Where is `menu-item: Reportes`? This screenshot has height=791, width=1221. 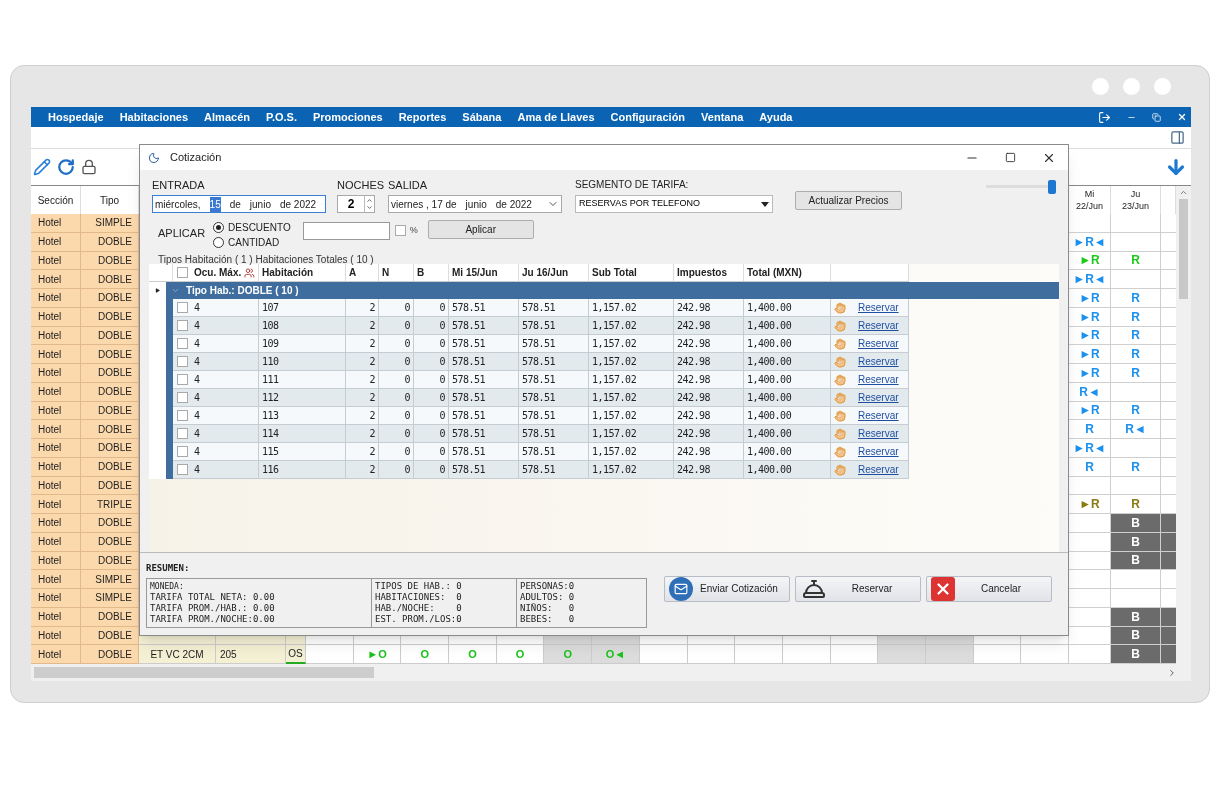
menu-item: Reportes is located at coordinates (422, 117).